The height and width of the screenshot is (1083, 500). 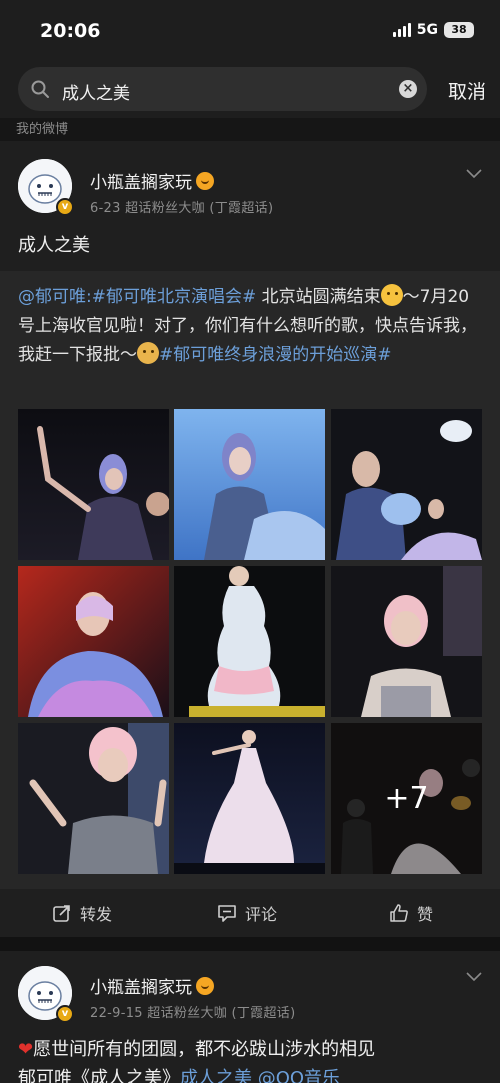 I want to click on search-query: 成人之美, so click(x=96, y=94).